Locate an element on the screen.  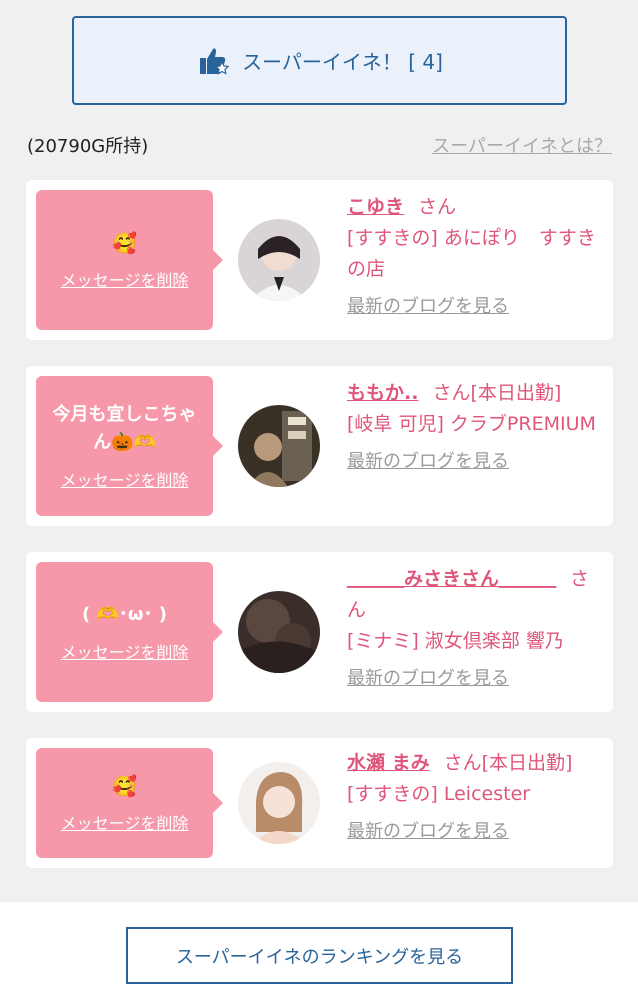
cast-info: ＿＿＿みさきさん＿＿＿ さん [ミナミ] 淑女倶楽部 響乃 最新のブログを見る is located at coordinates (474, 629).